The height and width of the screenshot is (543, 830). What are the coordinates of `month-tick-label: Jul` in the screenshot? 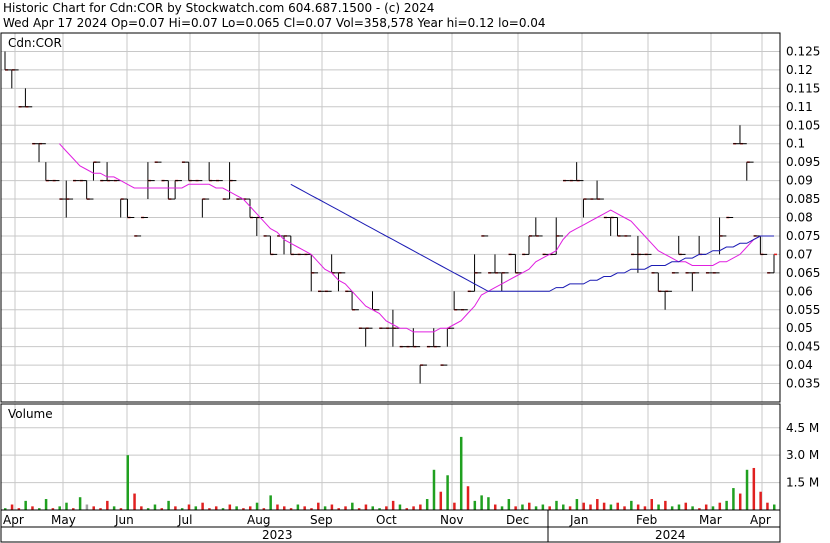 It's located at (184, 520).